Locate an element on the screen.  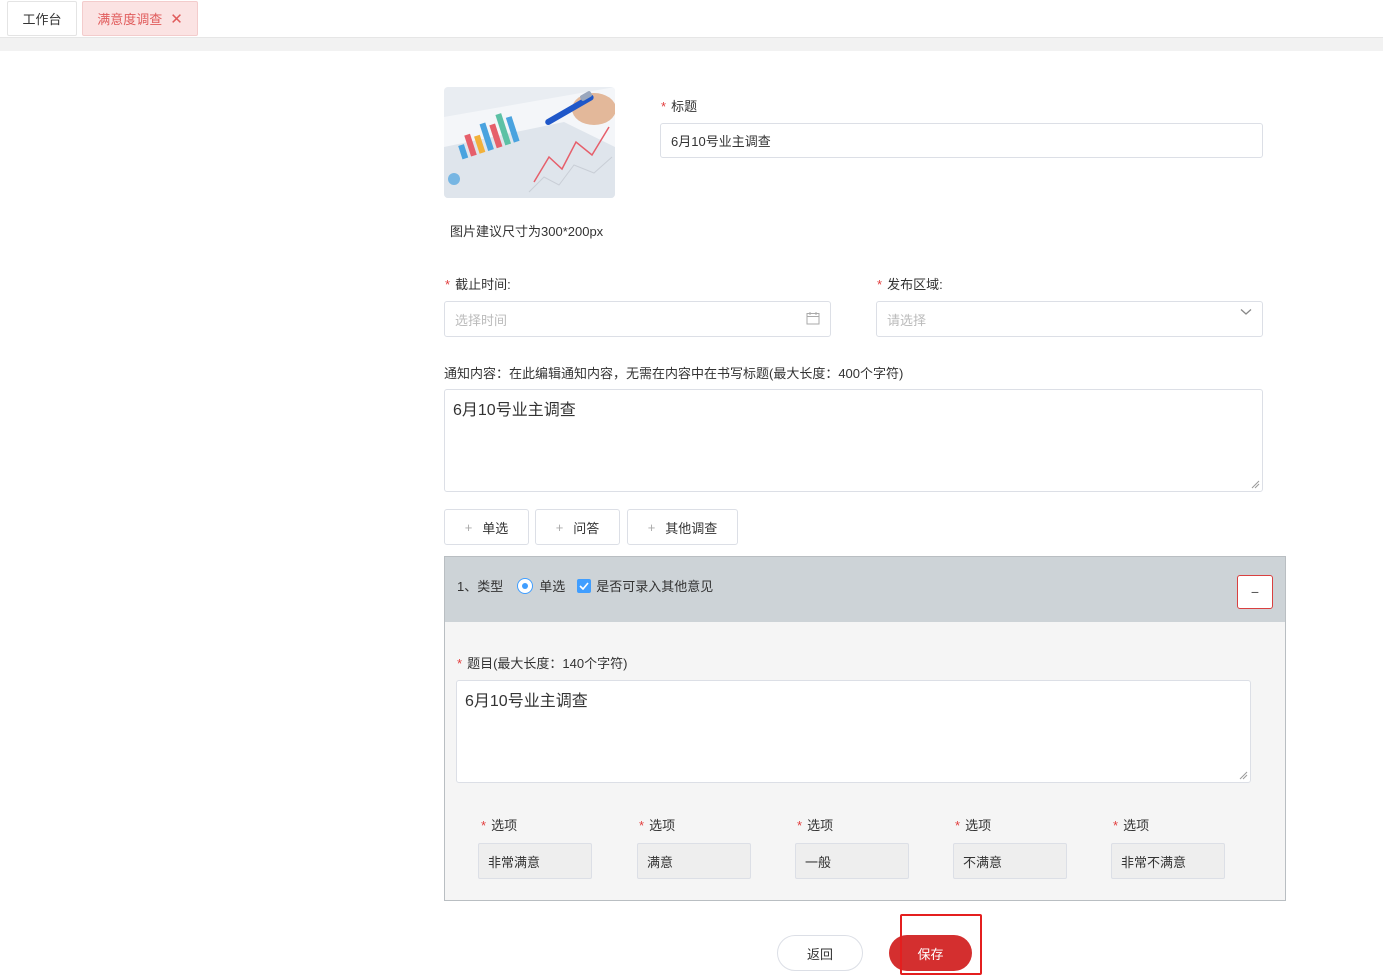
option-label-4: * 选项 is located at coordinates (973, 824).